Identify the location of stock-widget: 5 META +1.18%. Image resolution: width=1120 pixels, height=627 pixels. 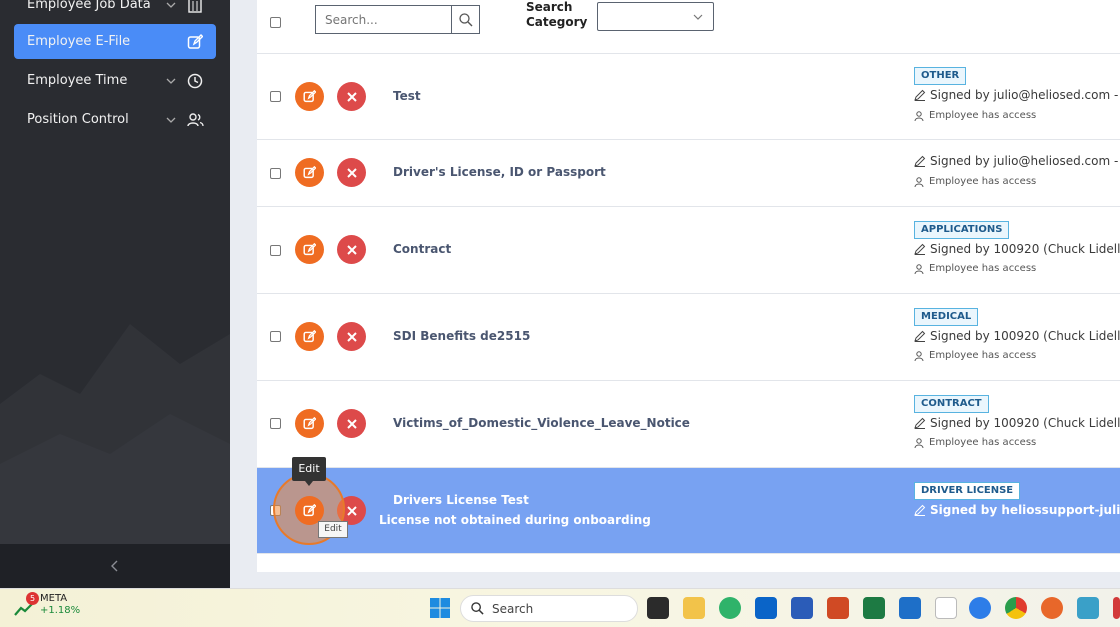
(47, 604).